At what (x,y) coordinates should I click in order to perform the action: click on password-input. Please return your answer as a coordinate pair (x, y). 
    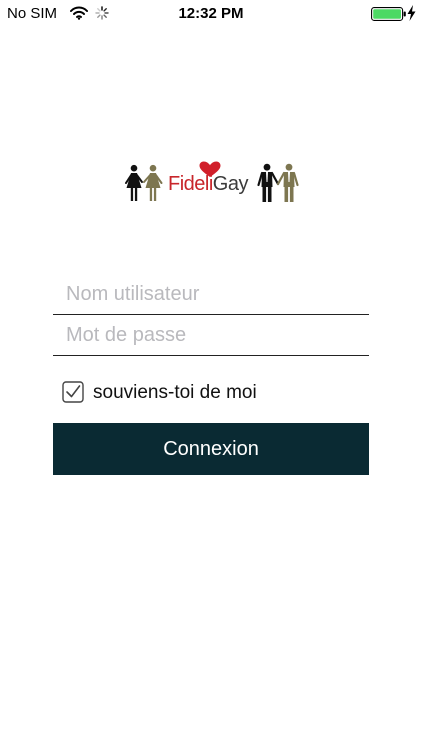
    Looking at the image, I should click on (211, 336).